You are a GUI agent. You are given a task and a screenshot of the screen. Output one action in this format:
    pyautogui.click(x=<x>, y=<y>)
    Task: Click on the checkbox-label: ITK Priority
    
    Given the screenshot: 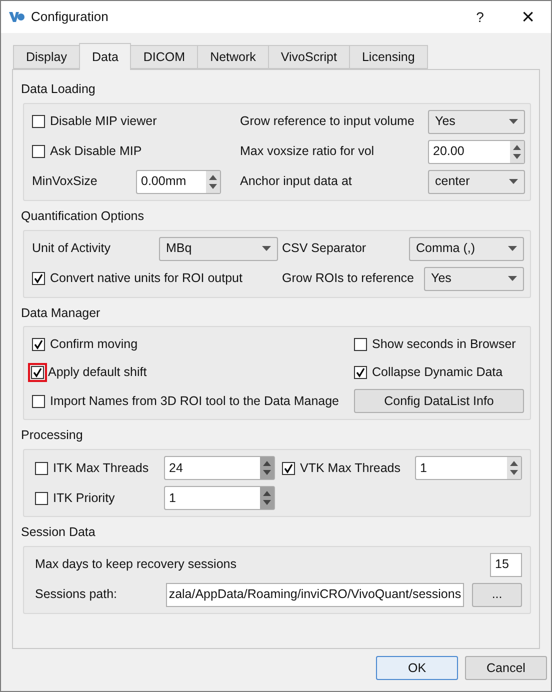 What is the action you would take?
    pyautogui.click(x=84, y=498)
    